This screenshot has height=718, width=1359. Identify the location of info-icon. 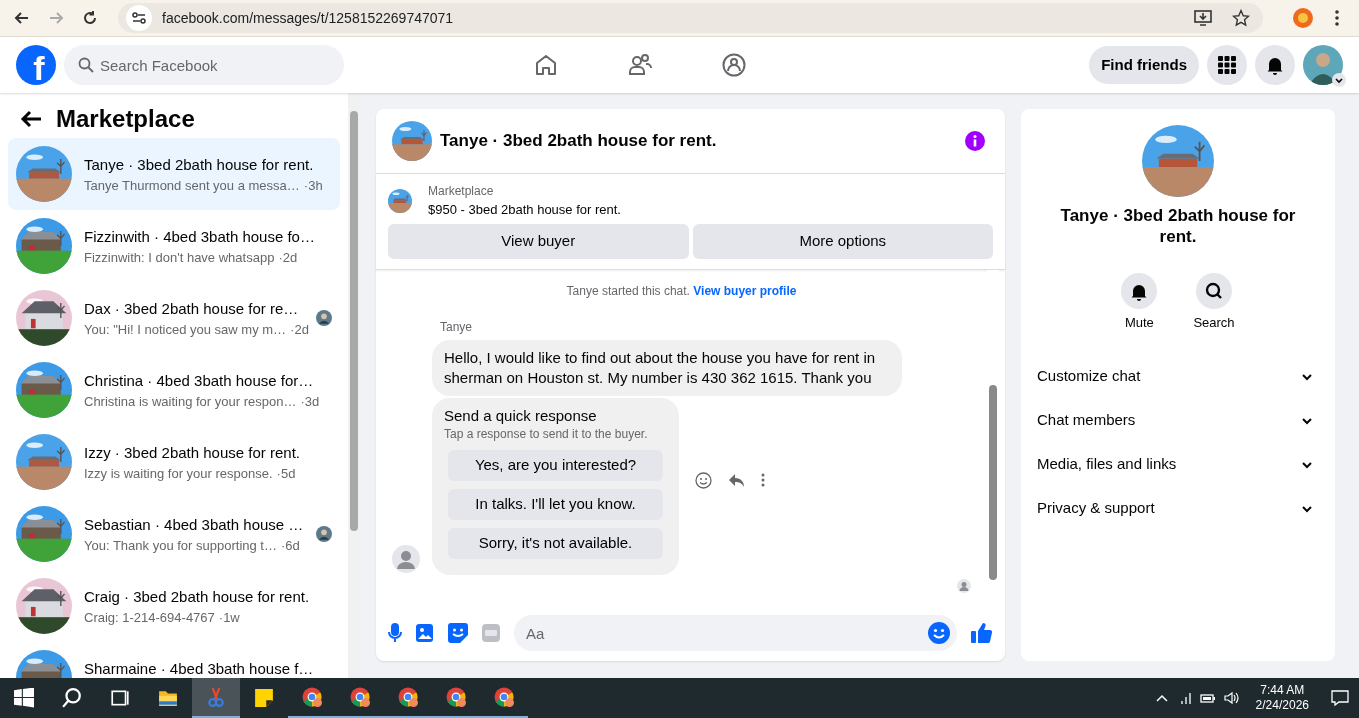
(975, 141).